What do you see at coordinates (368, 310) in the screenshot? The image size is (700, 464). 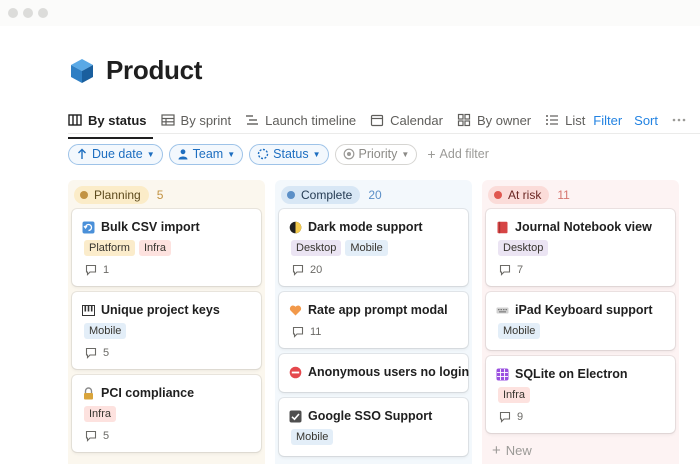 I see `card-title: Rate app prompt modal` at bounding box center [368, 310].